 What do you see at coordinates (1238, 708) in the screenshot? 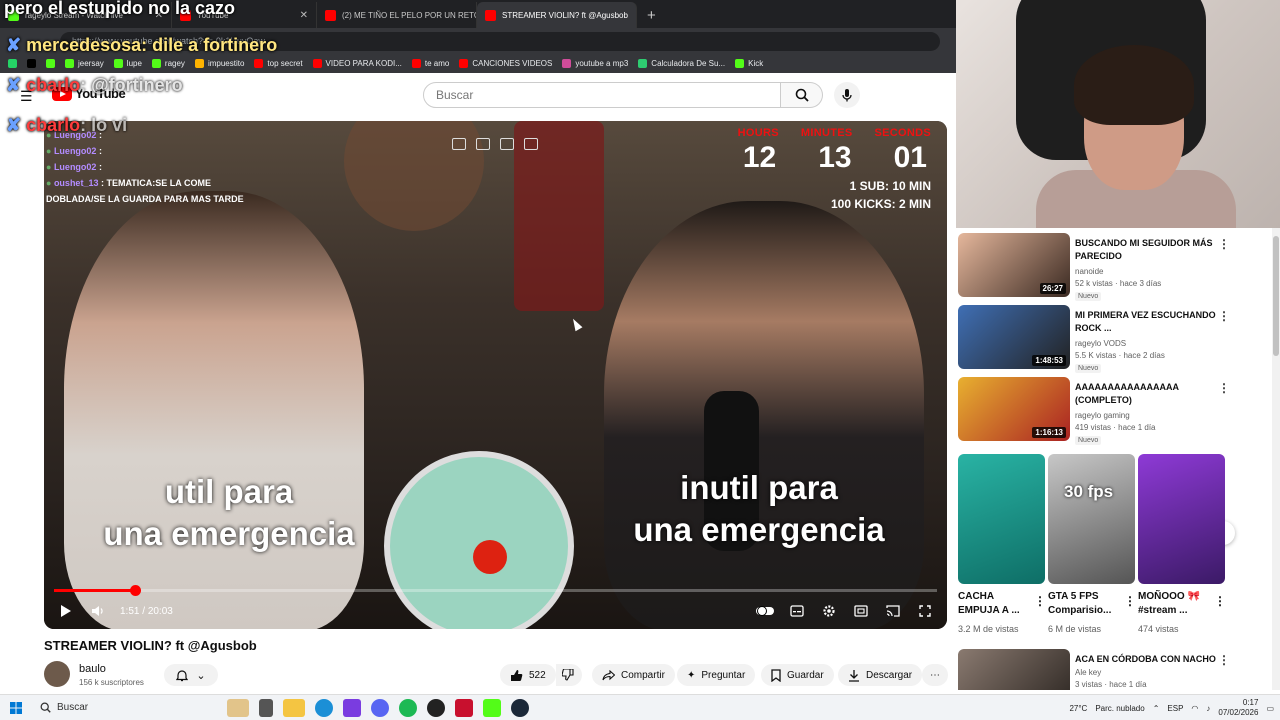
I see `clock: 0:17 07/02/2026` at bounding box center [1238, 708].